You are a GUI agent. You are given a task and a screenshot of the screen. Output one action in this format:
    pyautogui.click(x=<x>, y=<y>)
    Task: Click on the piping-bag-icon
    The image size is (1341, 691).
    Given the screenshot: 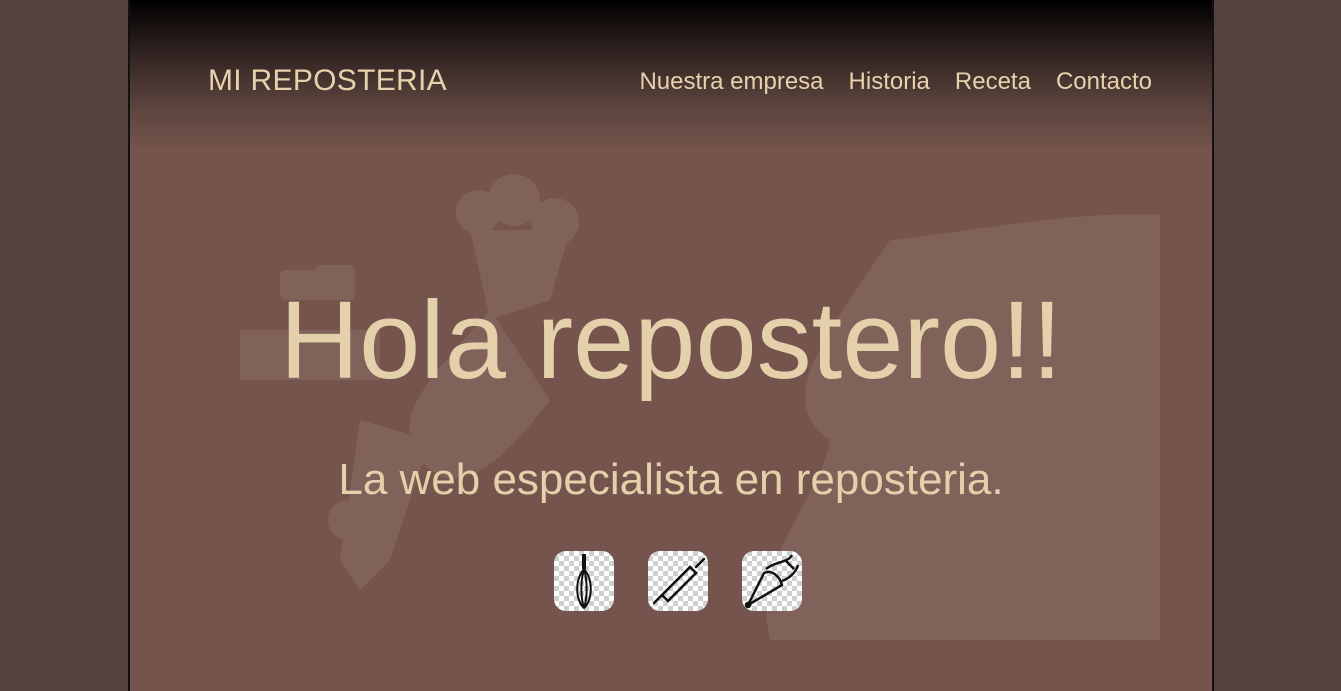 What is the action you would take?
    pyautogui.click(x=772, y=581)
    